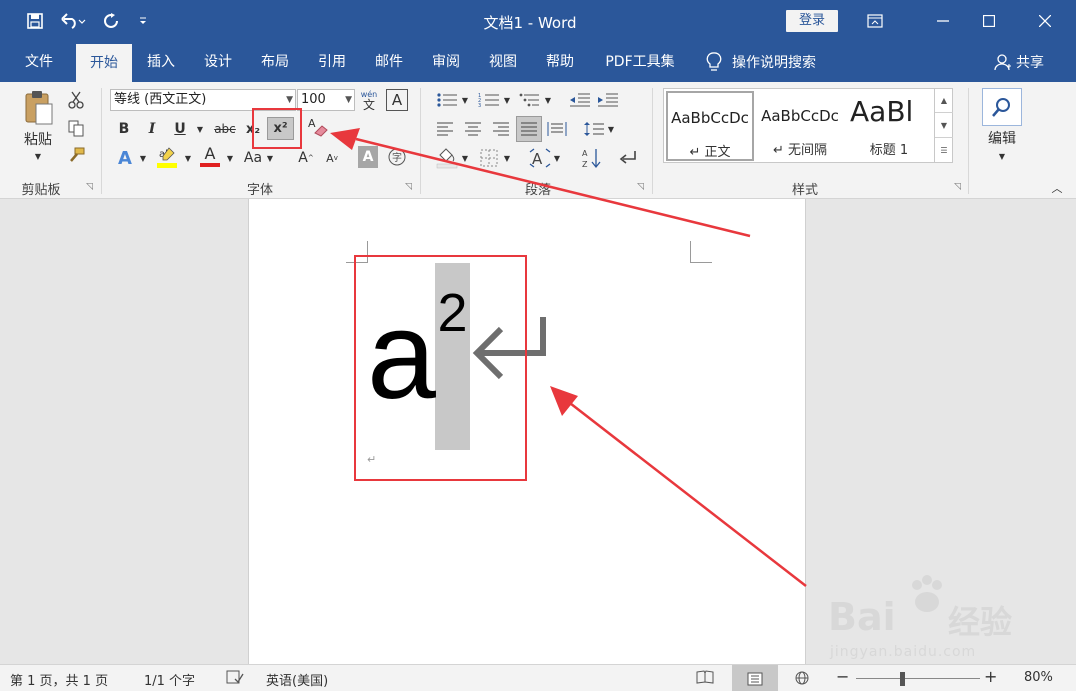 The image size is (1076, 691). I want to click on zoom-in-icon: +, so click(990, 676).